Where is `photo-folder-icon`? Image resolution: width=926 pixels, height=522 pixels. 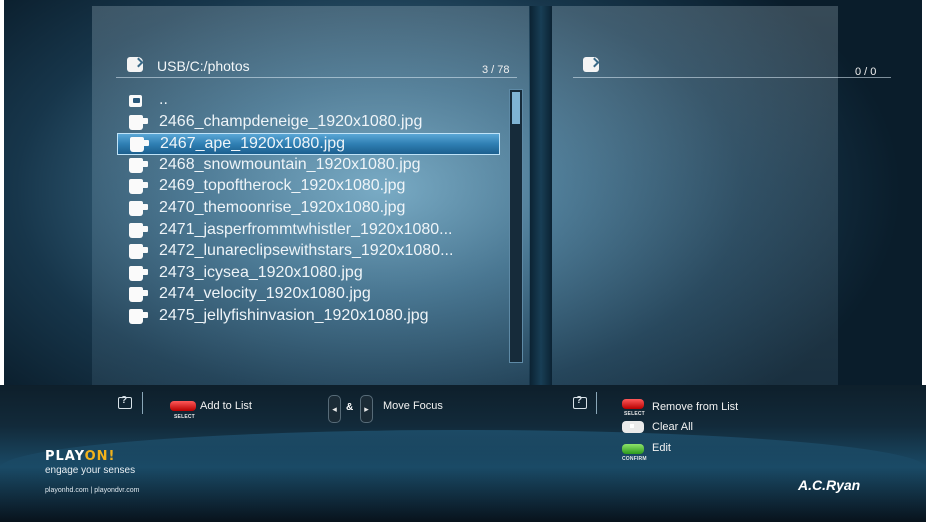 photo-folder-icon is located at coordinates (135, 64).